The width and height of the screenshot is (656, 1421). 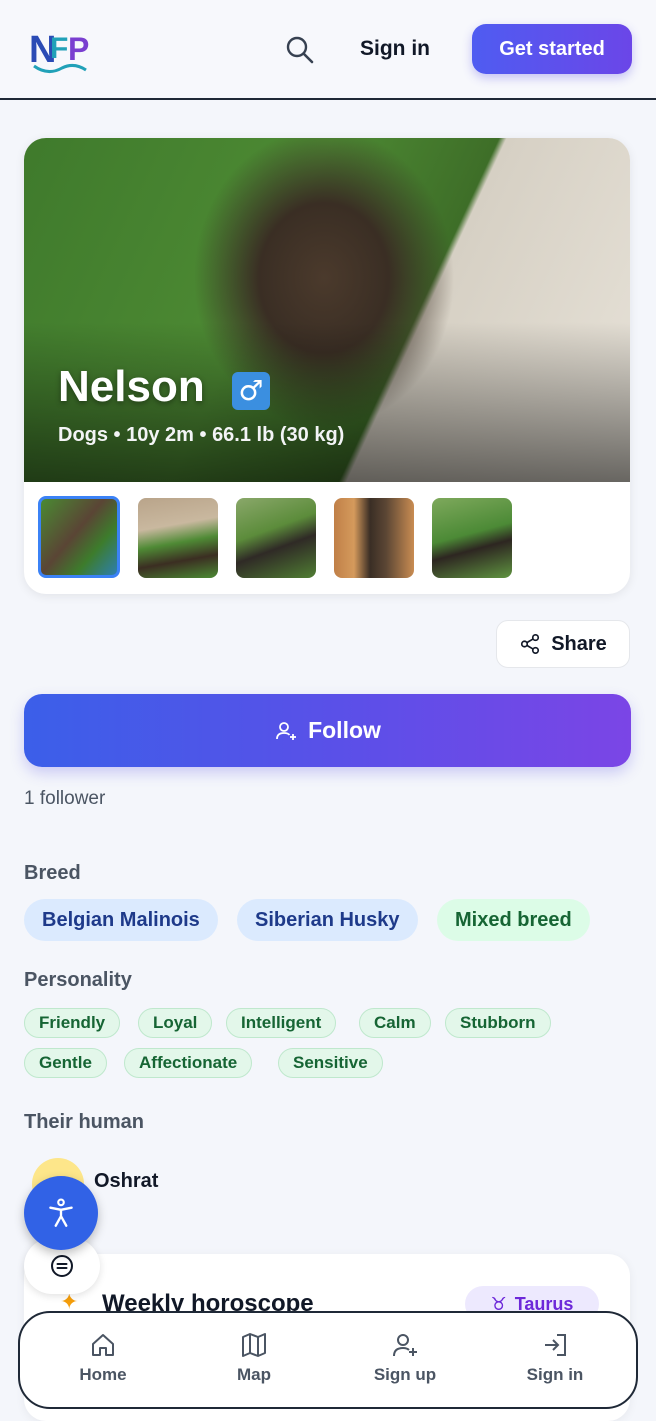 I want to click on male-gender-icon: ♂, so click(x=251, y=391).